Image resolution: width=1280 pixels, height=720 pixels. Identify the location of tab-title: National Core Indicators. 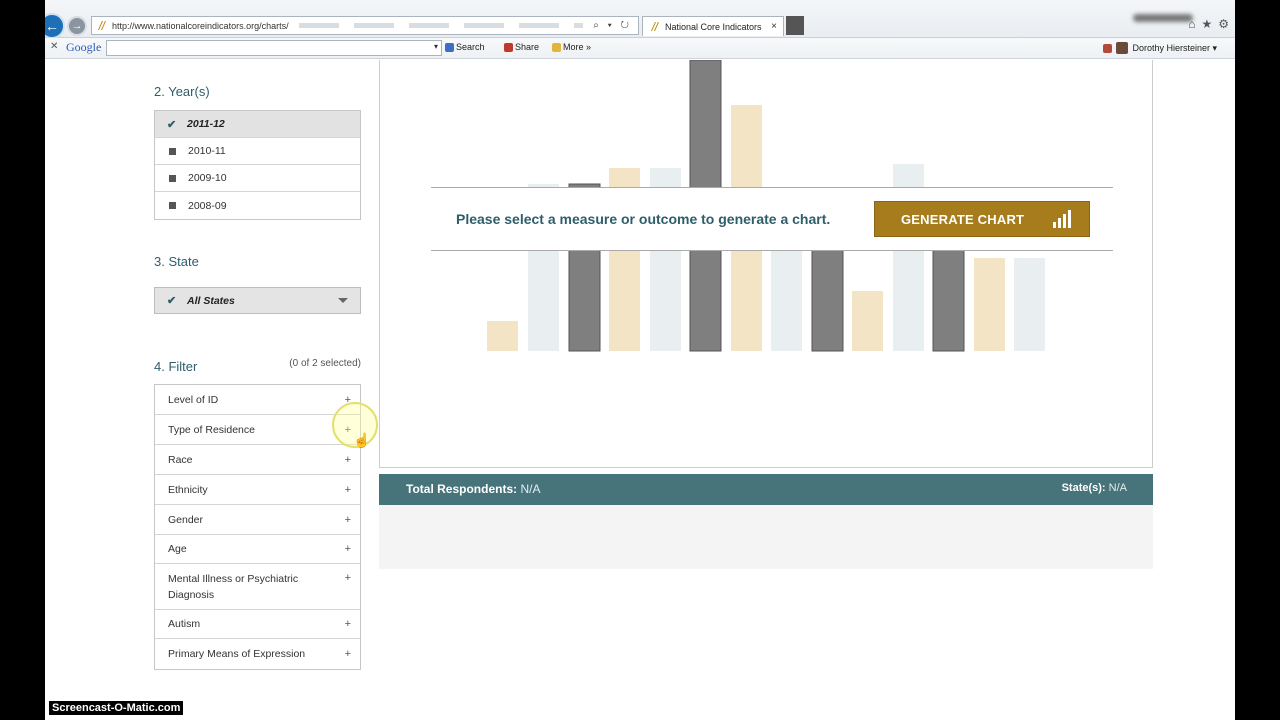
(713, 26).